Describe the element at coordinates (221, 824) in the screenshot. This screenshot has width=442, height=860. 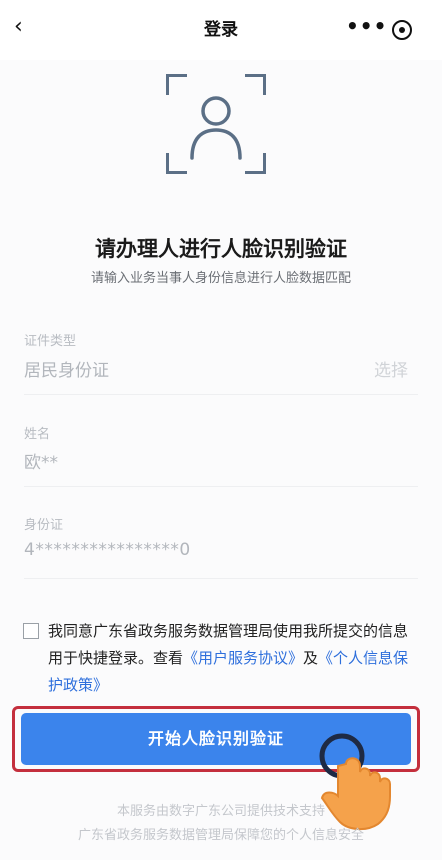
I see `footer-text: 本服务由数字广东公司提供技术支持 广东省政务服务数据管理局保障您的个人信息安全` at that location.